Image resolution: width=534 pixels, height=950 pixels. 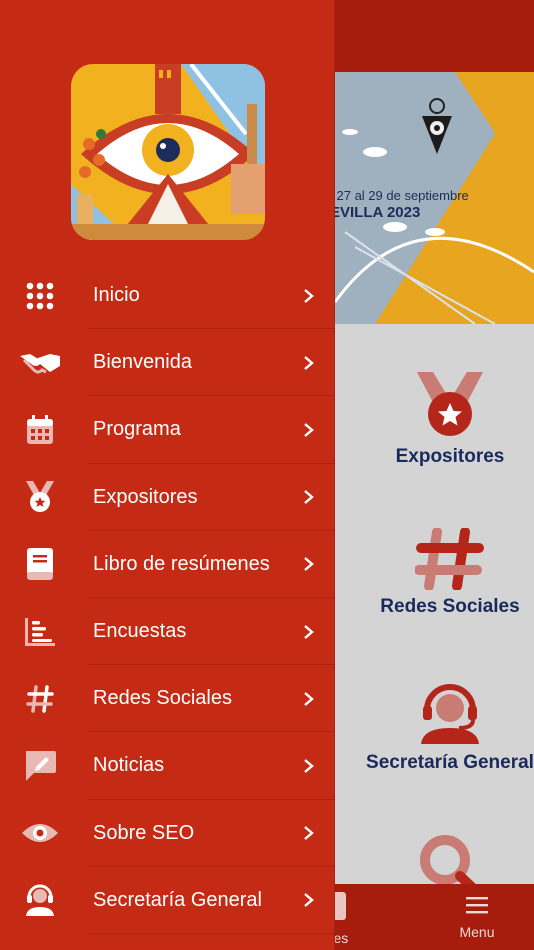 What do you see at coordinates (140, 631) in the screenshot?
I see `drawer-item-label: Encuestas` at bounding box center [140, 631].